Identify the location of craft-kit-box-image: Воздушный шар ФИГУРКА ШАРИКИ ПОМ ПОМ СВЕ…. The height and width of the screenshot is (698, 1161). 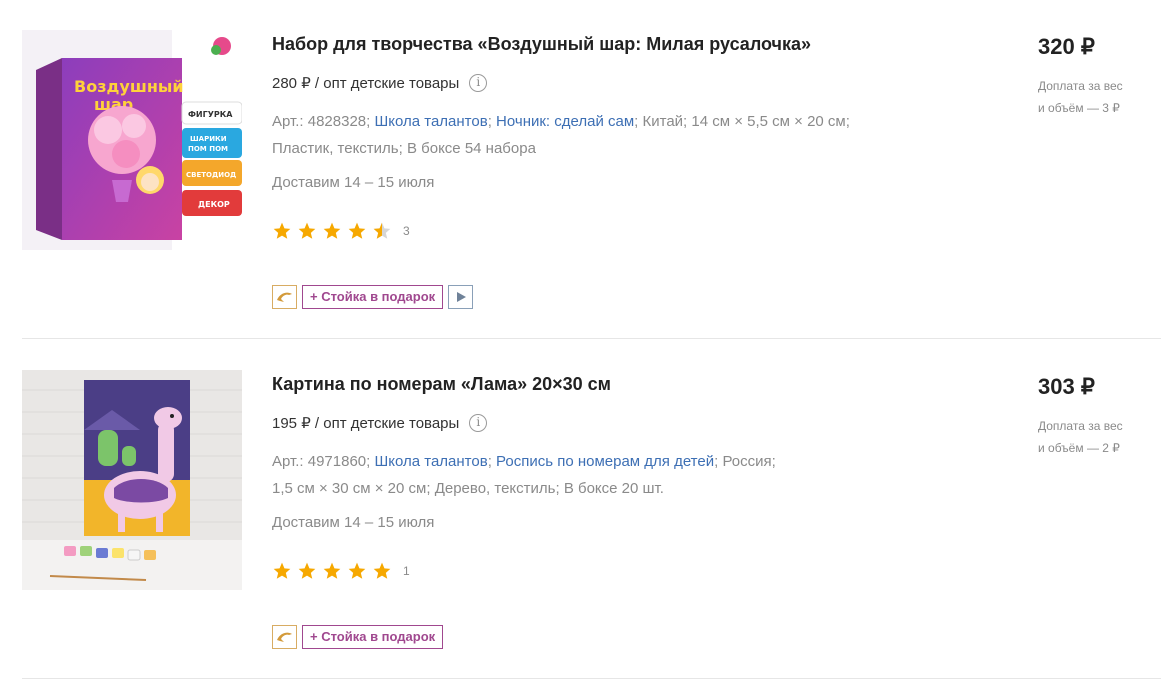
(132, 140).